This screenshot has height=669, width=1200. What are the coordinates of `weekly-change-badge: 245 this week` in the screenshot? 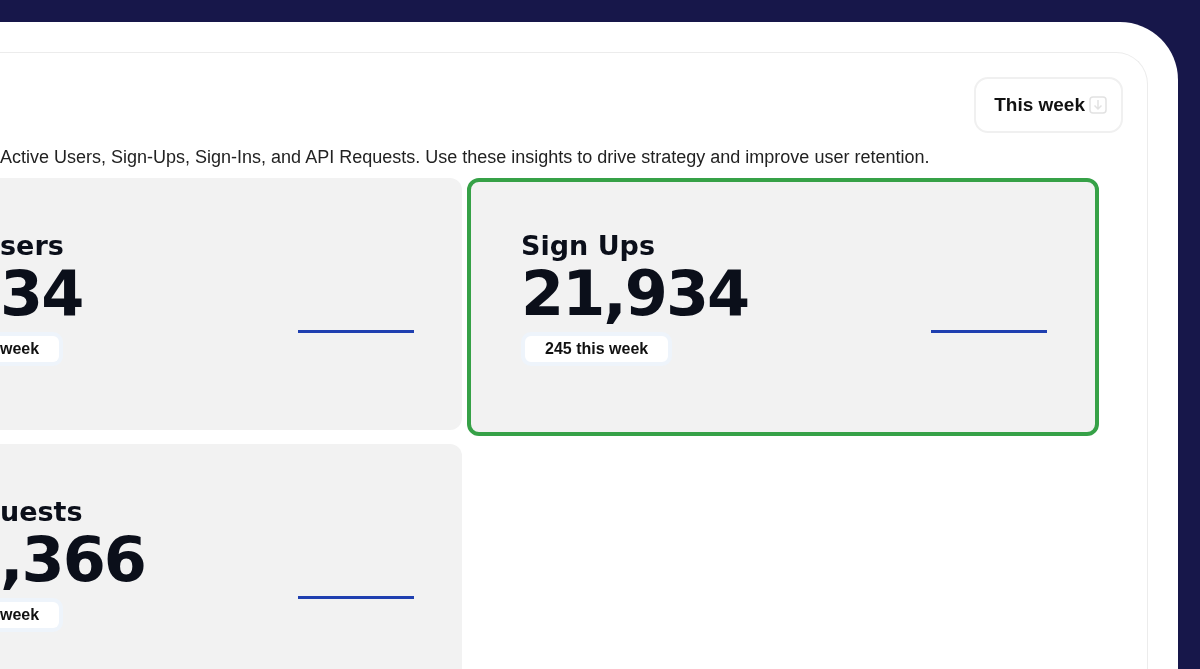 It's located at (597, 349).